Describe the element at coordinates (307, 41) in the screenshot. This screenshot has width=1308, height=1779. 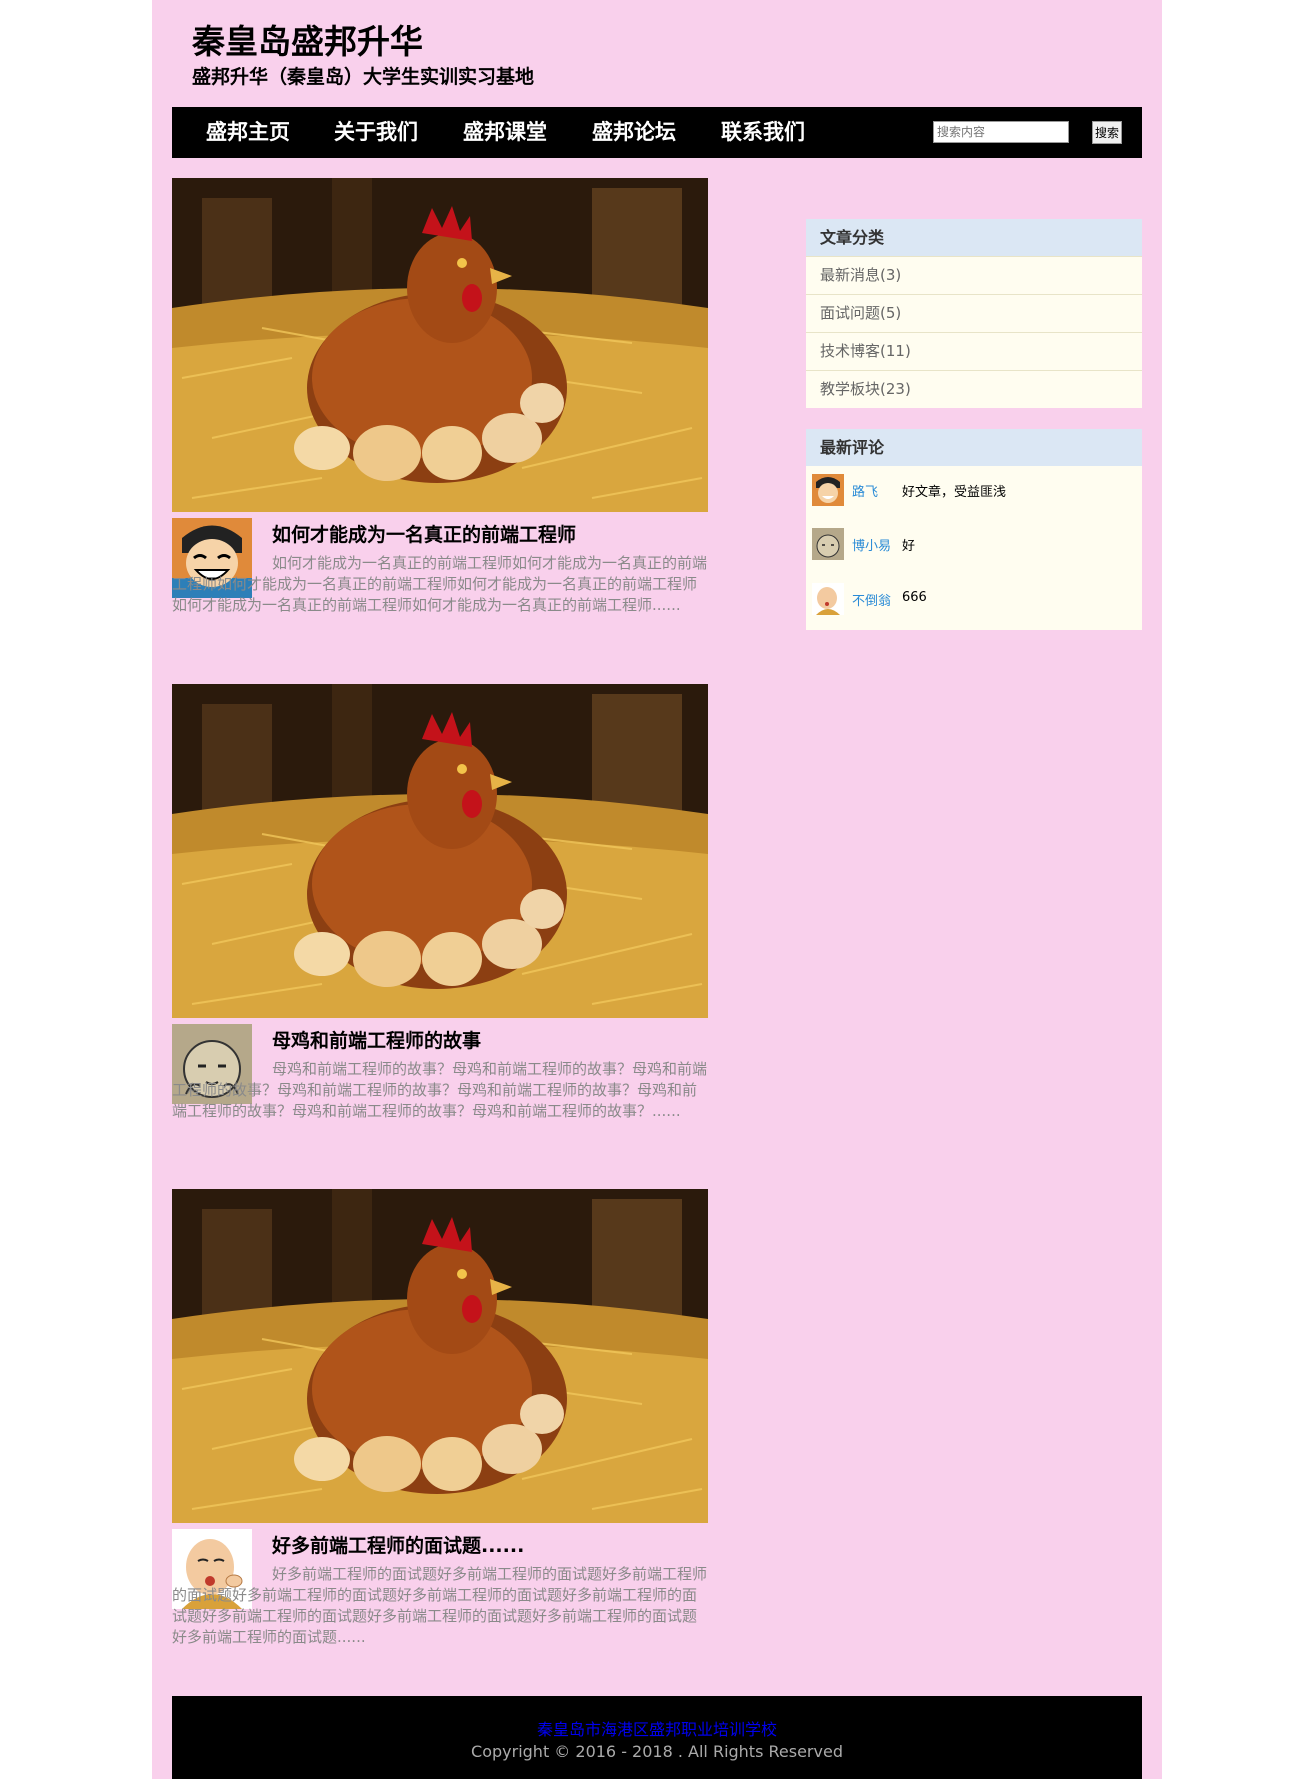
I see `site-title: 秦皇岛盛邦升华` at that location.